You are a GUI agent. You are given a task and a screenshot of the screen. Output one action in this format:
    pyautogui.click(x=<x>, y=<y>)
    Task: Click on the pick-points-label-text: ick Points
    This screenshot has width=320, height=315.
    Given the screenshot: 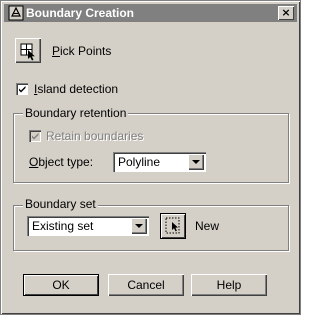 What is the action you would take?
    pyautogui.click(x=86, y=51)
    